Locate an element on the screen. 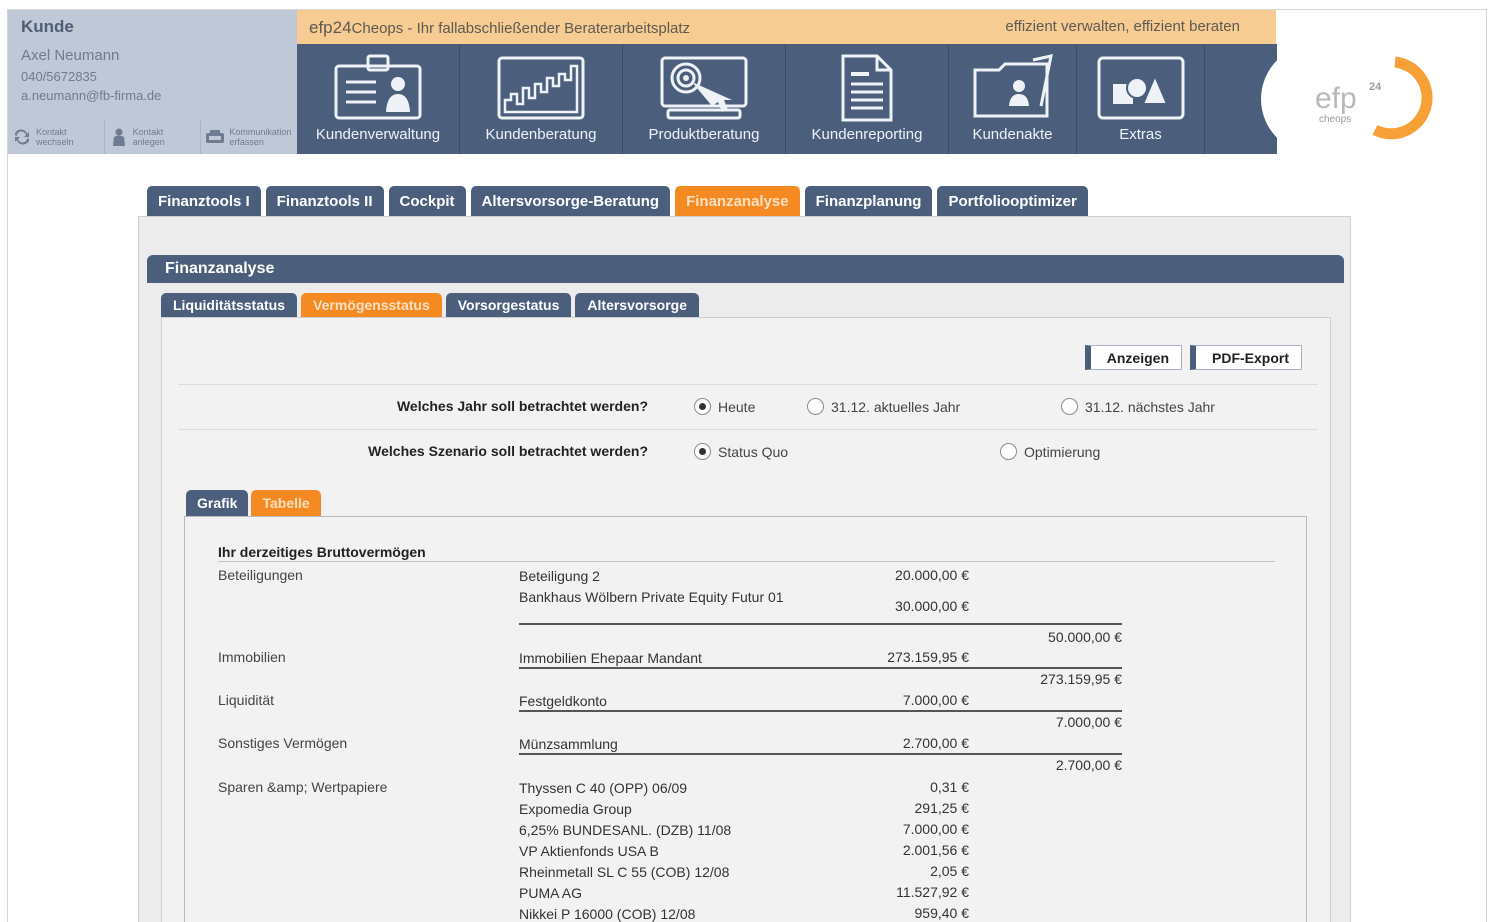 The width and height of the screenshot is (1493, 922). log-communication-l2: erfassen is located at coordinates (246, 142).